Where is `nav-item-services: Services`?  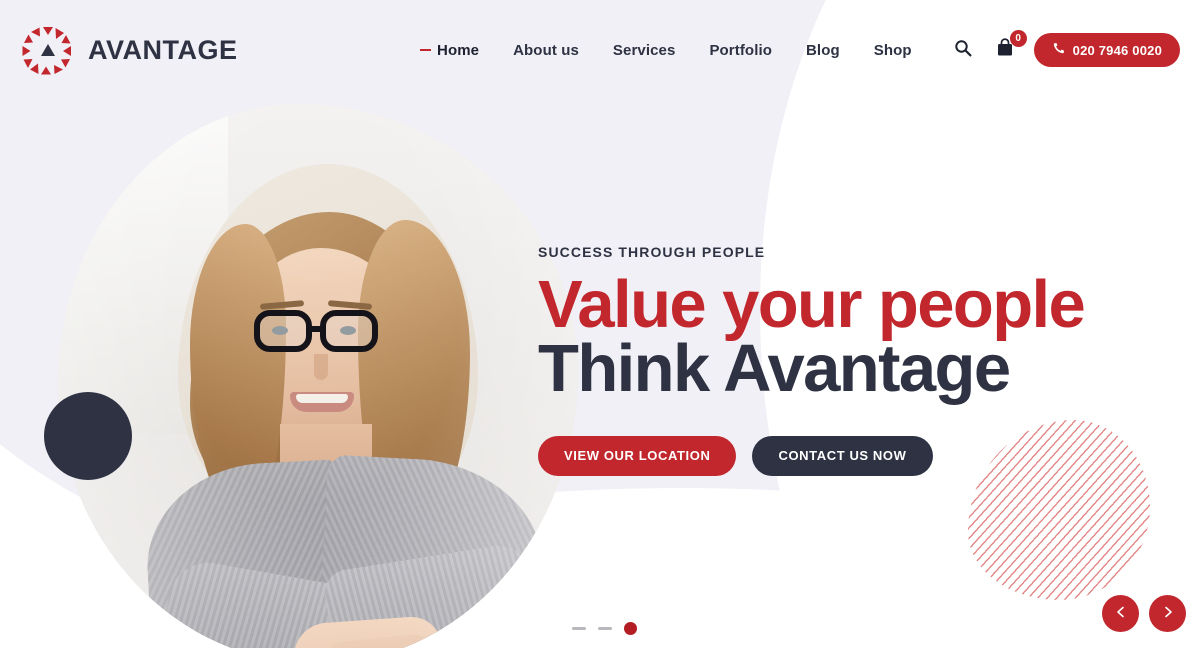
nav-item-services: Services is located at coordinates (644, 50).